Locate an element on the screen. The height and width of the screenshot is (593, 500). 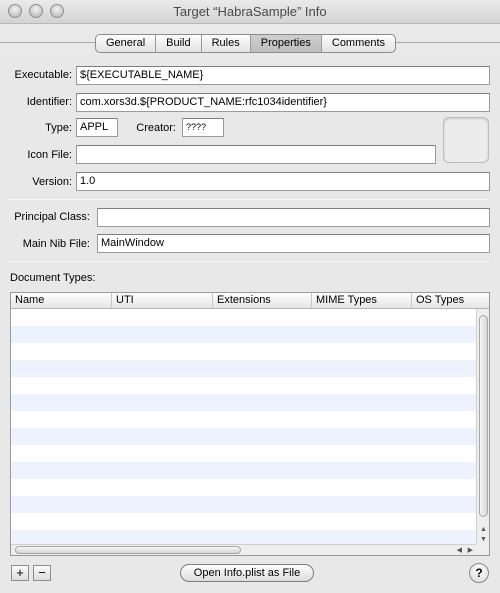
vertical-scroll-thumb is located at coordinates (483, 416).